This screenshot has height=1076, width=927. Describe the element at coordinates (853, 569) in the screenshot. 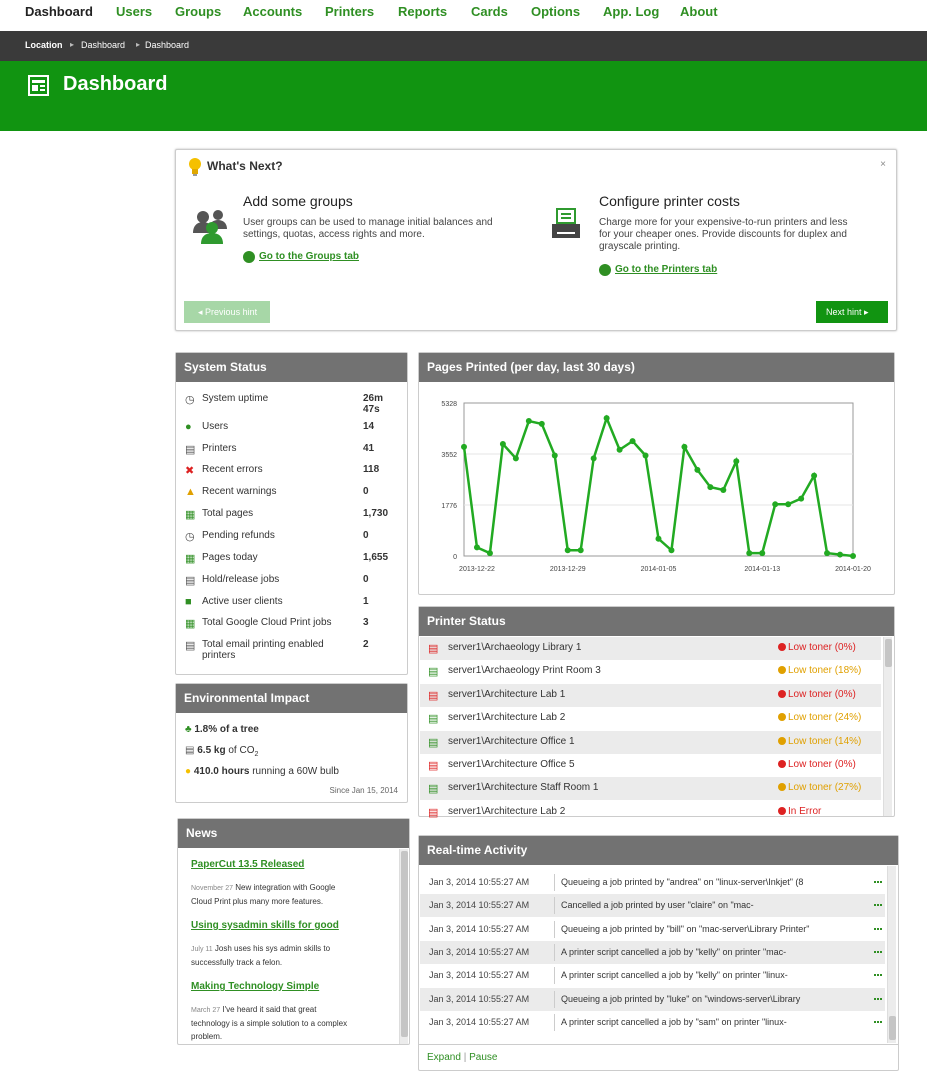

I see `chart-x-tick-label: 2014-01-20` at that location.